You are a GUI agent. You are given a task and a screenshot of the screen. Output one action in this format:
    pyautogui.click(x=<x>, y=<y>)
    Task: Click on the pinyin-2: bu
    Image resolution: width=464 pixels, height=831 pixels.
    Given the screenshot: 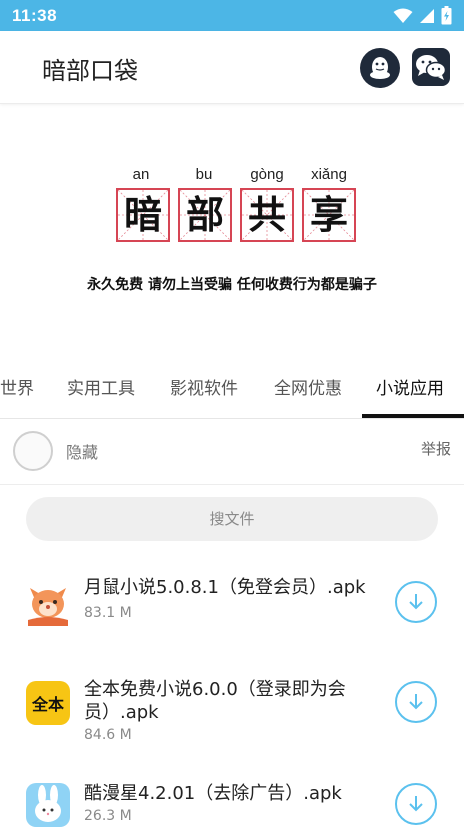 What is the action you would take?
    pyautogui.click(x=204, y=174)
    